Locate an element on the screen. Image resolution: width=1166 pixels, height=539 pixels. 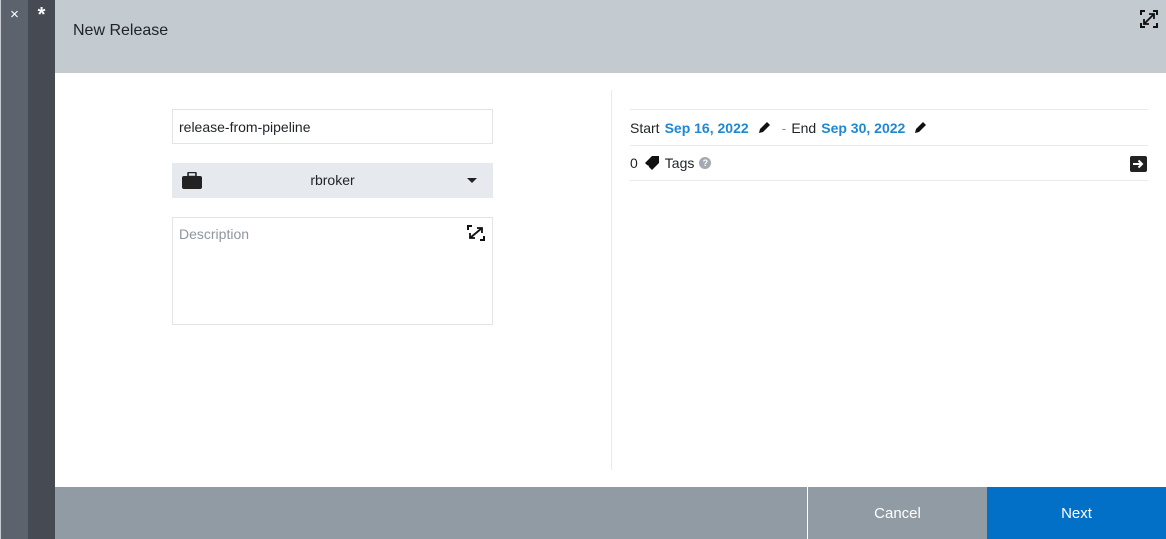
description-field is located at coordinates (332, 271).